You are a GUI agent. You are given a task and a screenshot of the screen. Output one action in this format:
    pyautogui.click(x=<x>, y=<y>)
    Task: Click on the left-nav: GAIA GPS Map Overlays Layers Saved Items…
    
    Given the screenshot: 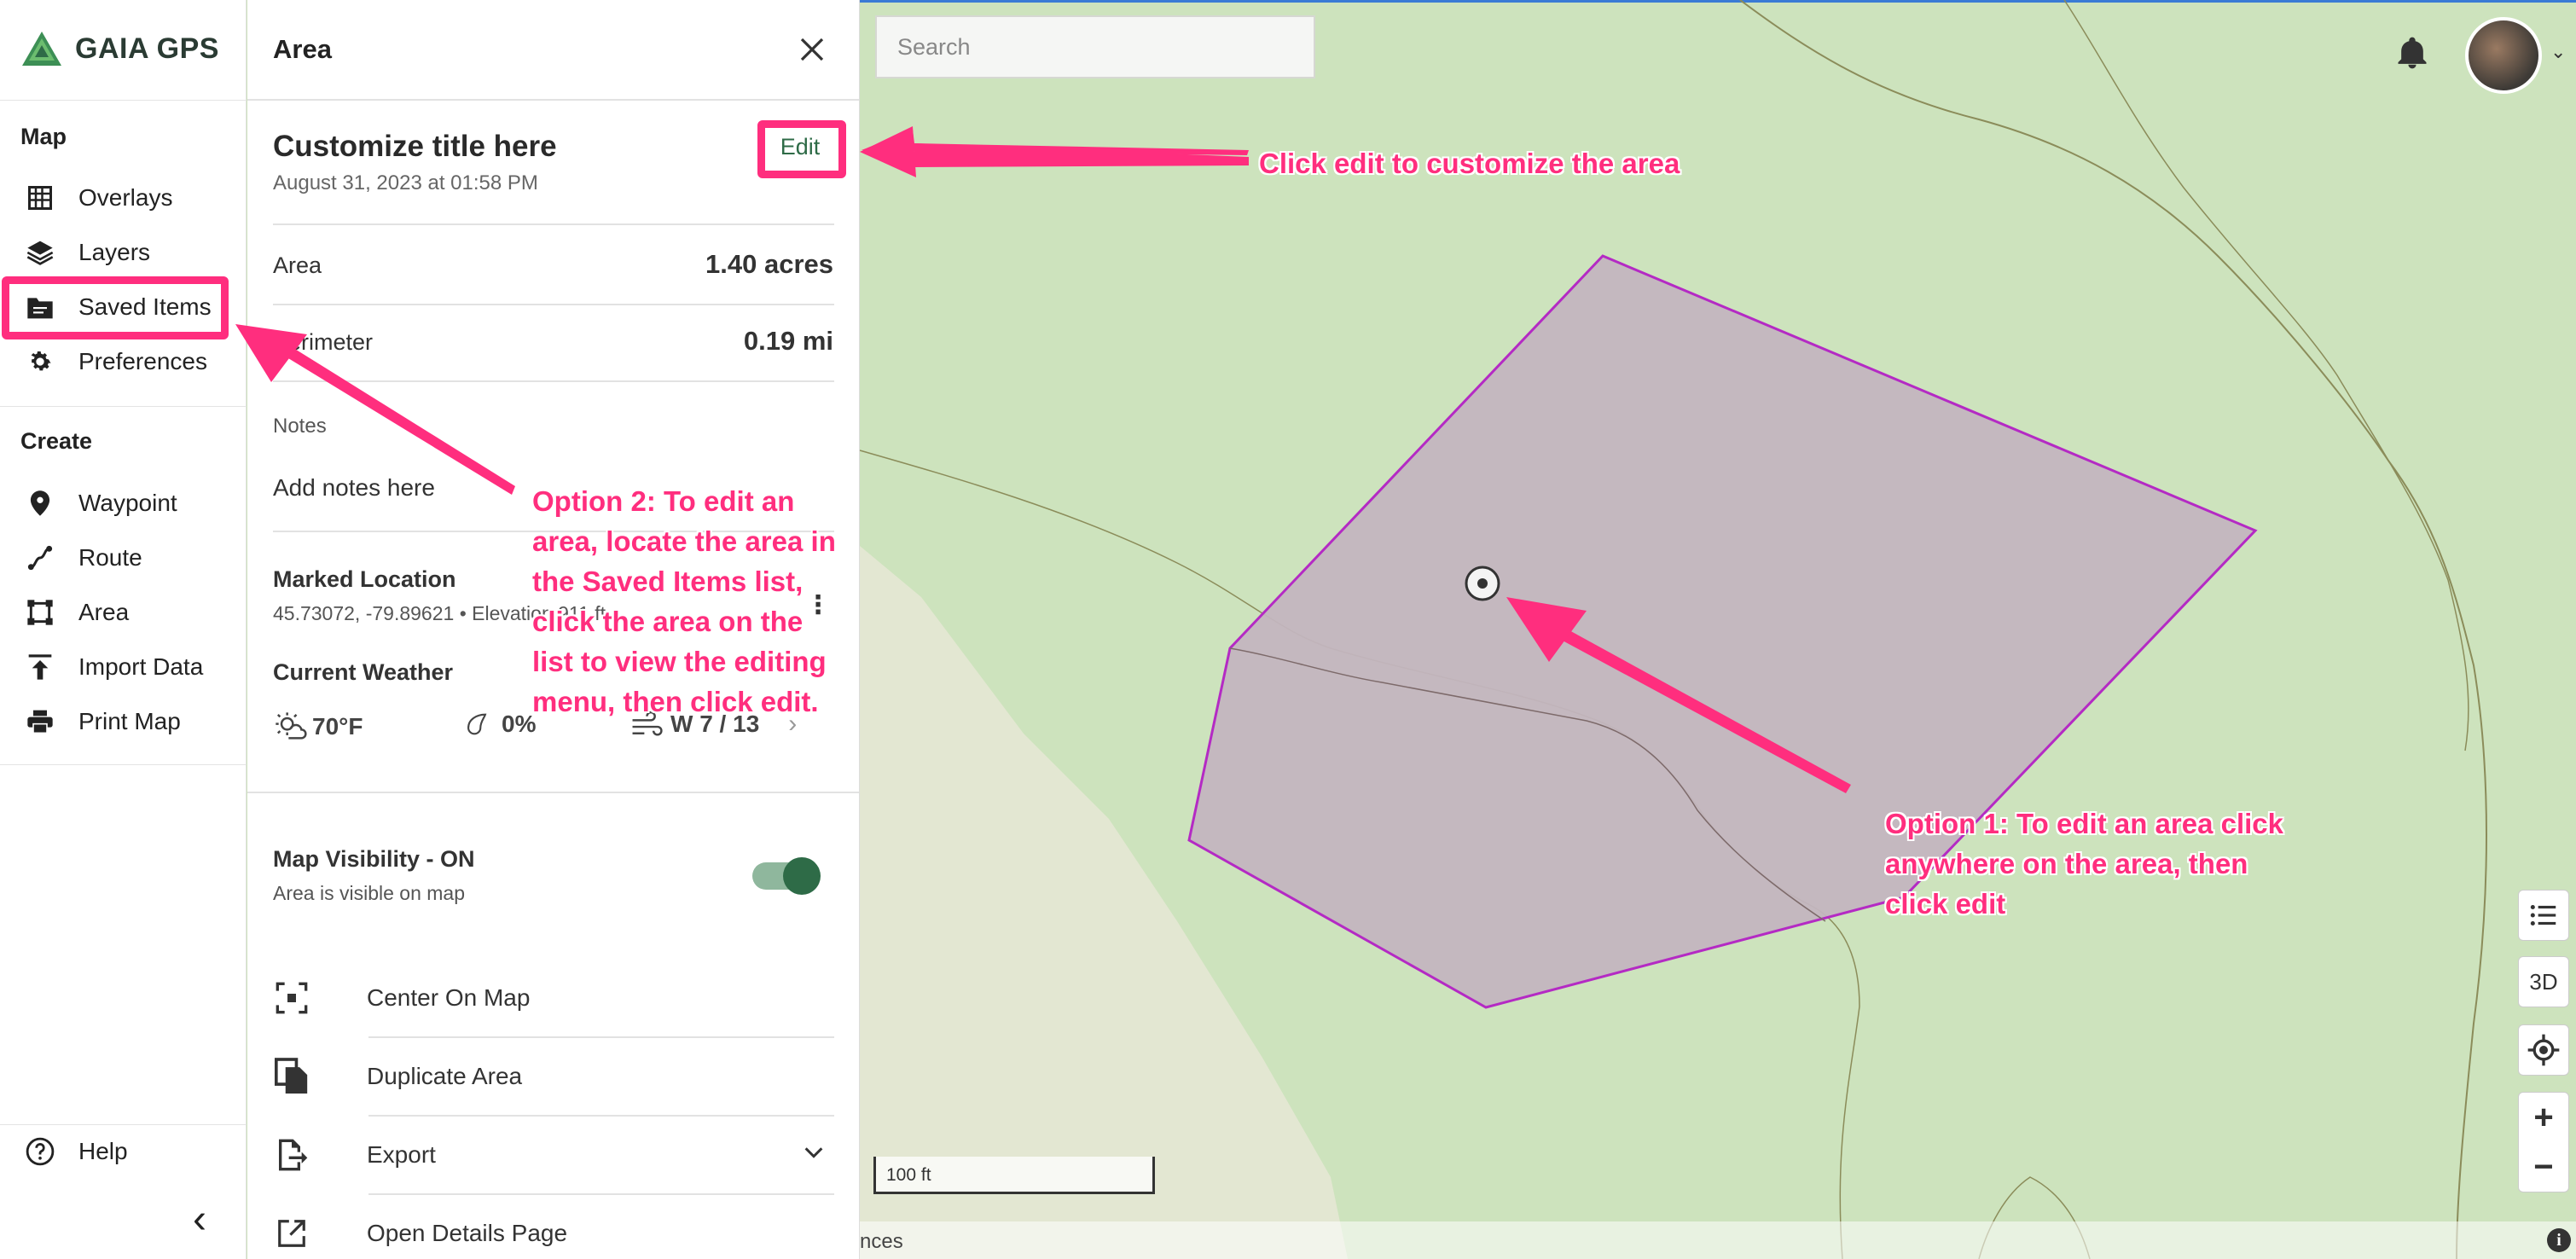 What is the action you would take?
    pyautogui.click(x=123, y=629)
    